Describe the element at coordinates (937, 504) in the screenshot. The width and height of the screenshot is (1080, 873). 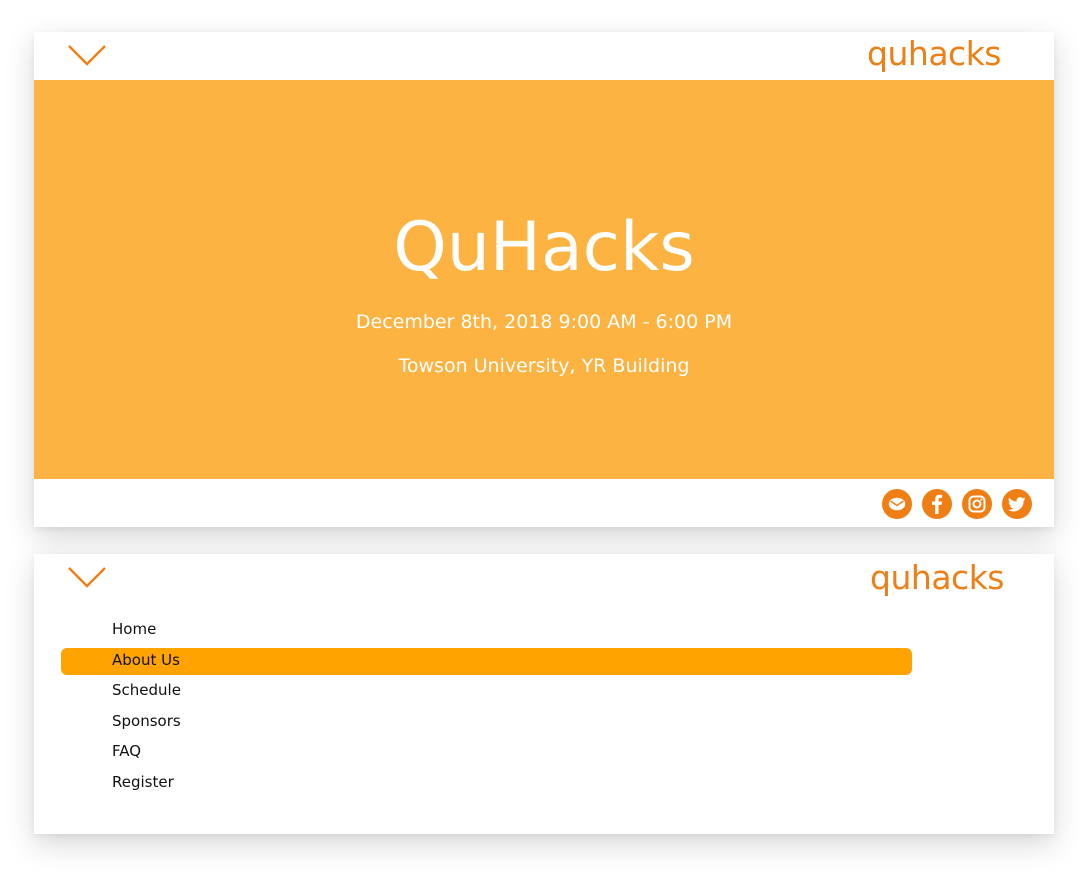
I see `facebook-icon` at that location.